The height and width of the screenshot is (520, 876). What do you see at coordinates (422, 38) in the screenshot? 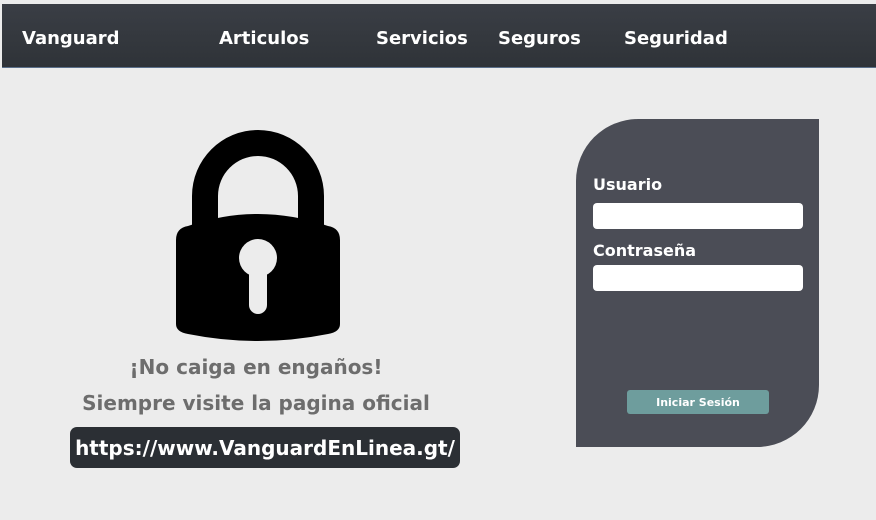
I see `nav-item-servicios: Servicios` at bounding box center [422, 38].